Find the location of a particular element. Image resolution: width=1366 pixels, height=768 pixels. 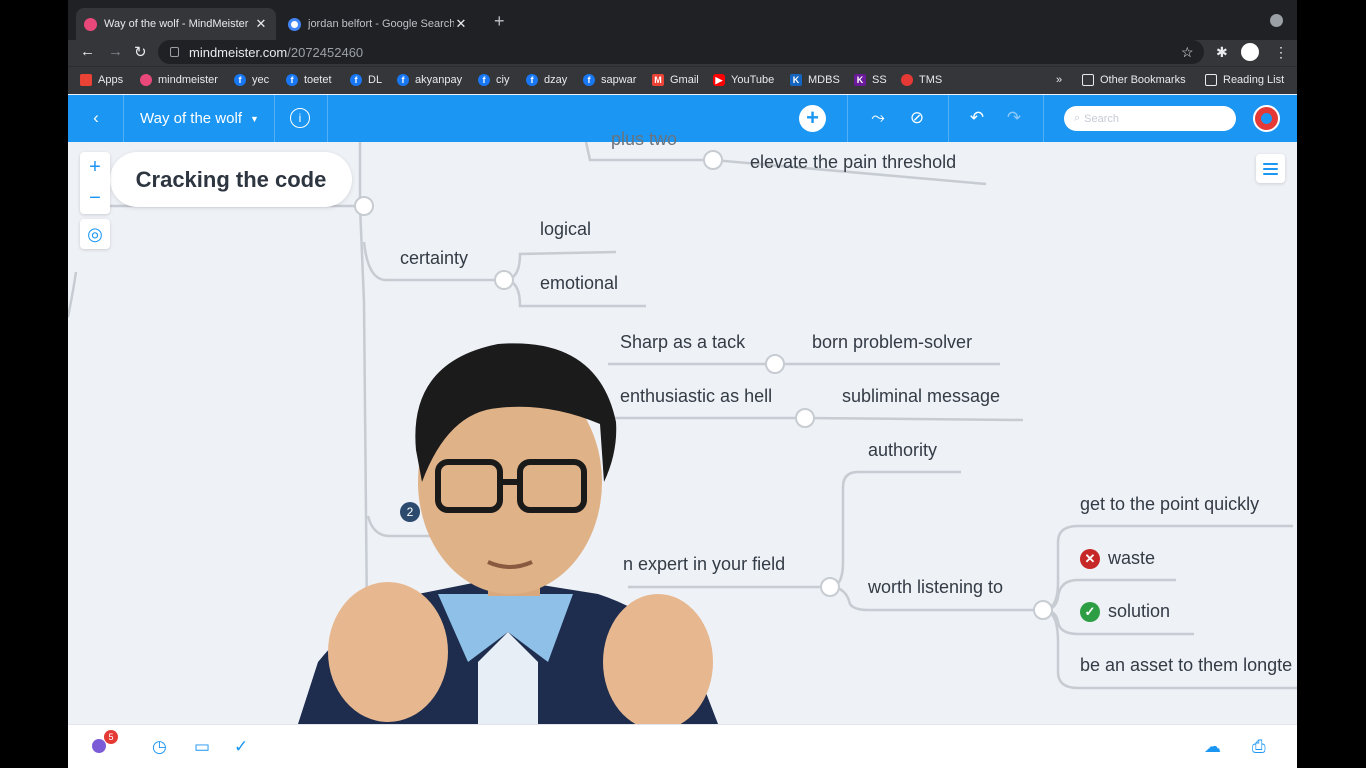

info-icon: i is located at coordinates (300, 118).